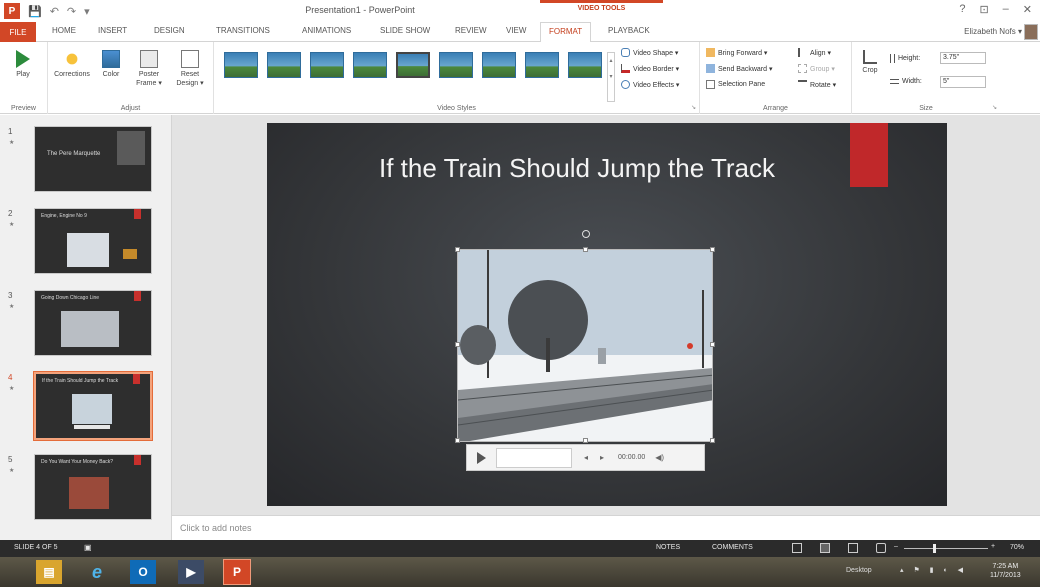 The image size is (1040, 587). What do you see at coordinates (797, 548) in the screenshot?
I see `normal-view-icon` at bounding box center [797, 548].